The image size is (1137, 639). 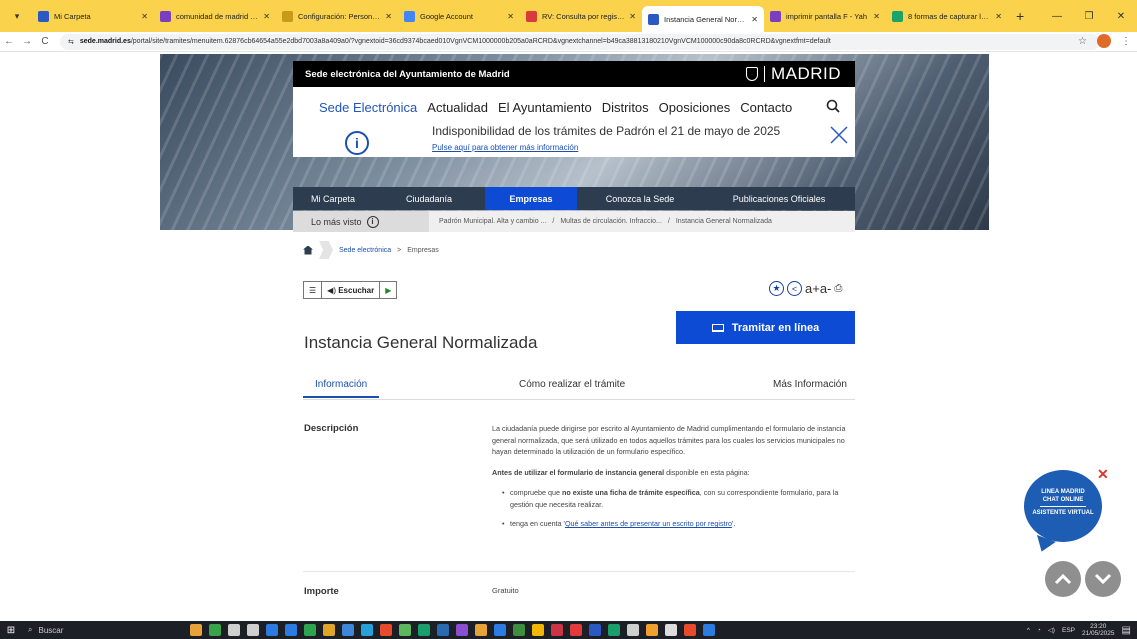 I want to click on browser-tab: Instancia General Normal ✕, so click(x=703, y=19).